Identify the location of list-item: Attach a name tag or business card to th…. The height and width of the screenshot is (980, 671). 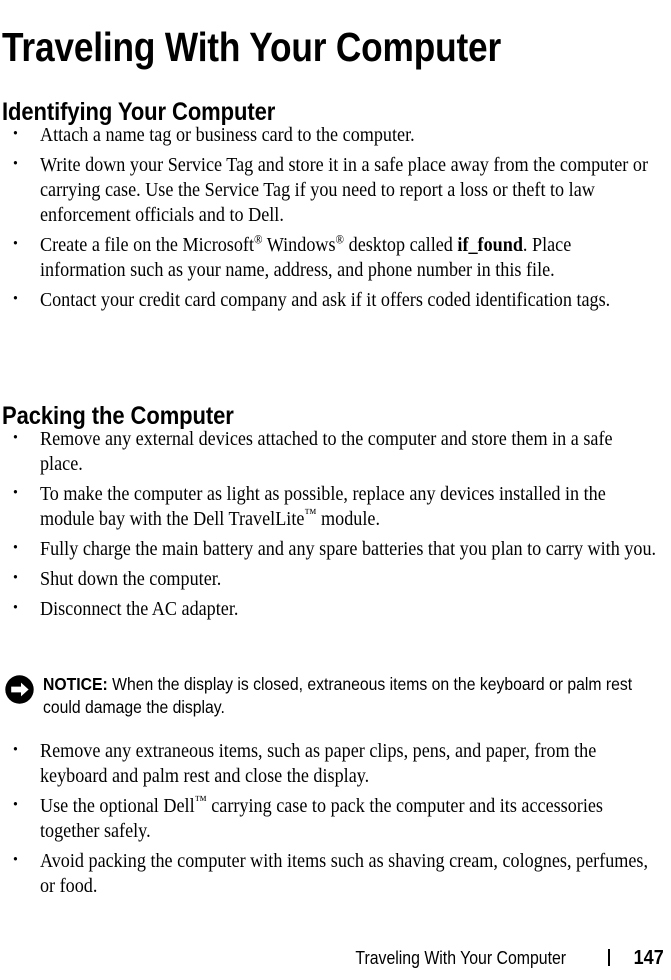
(331, 135).